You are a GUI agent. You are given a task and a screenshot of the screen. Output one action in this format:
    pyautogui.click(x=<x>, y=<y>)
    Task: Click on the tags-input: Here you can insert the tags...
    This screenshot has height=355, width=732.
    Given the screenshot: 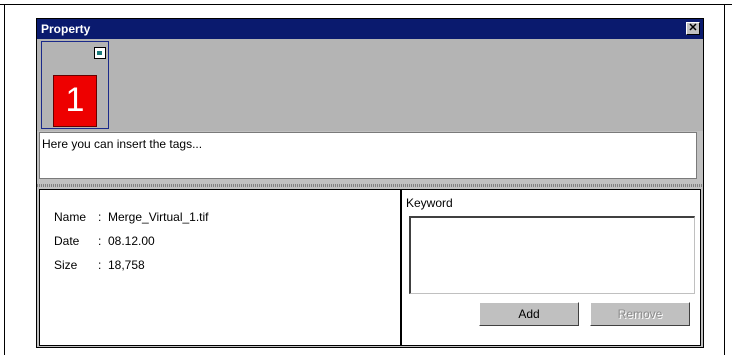 What is the action you would take?
    pyautogui.click(x=368, y=155)
    